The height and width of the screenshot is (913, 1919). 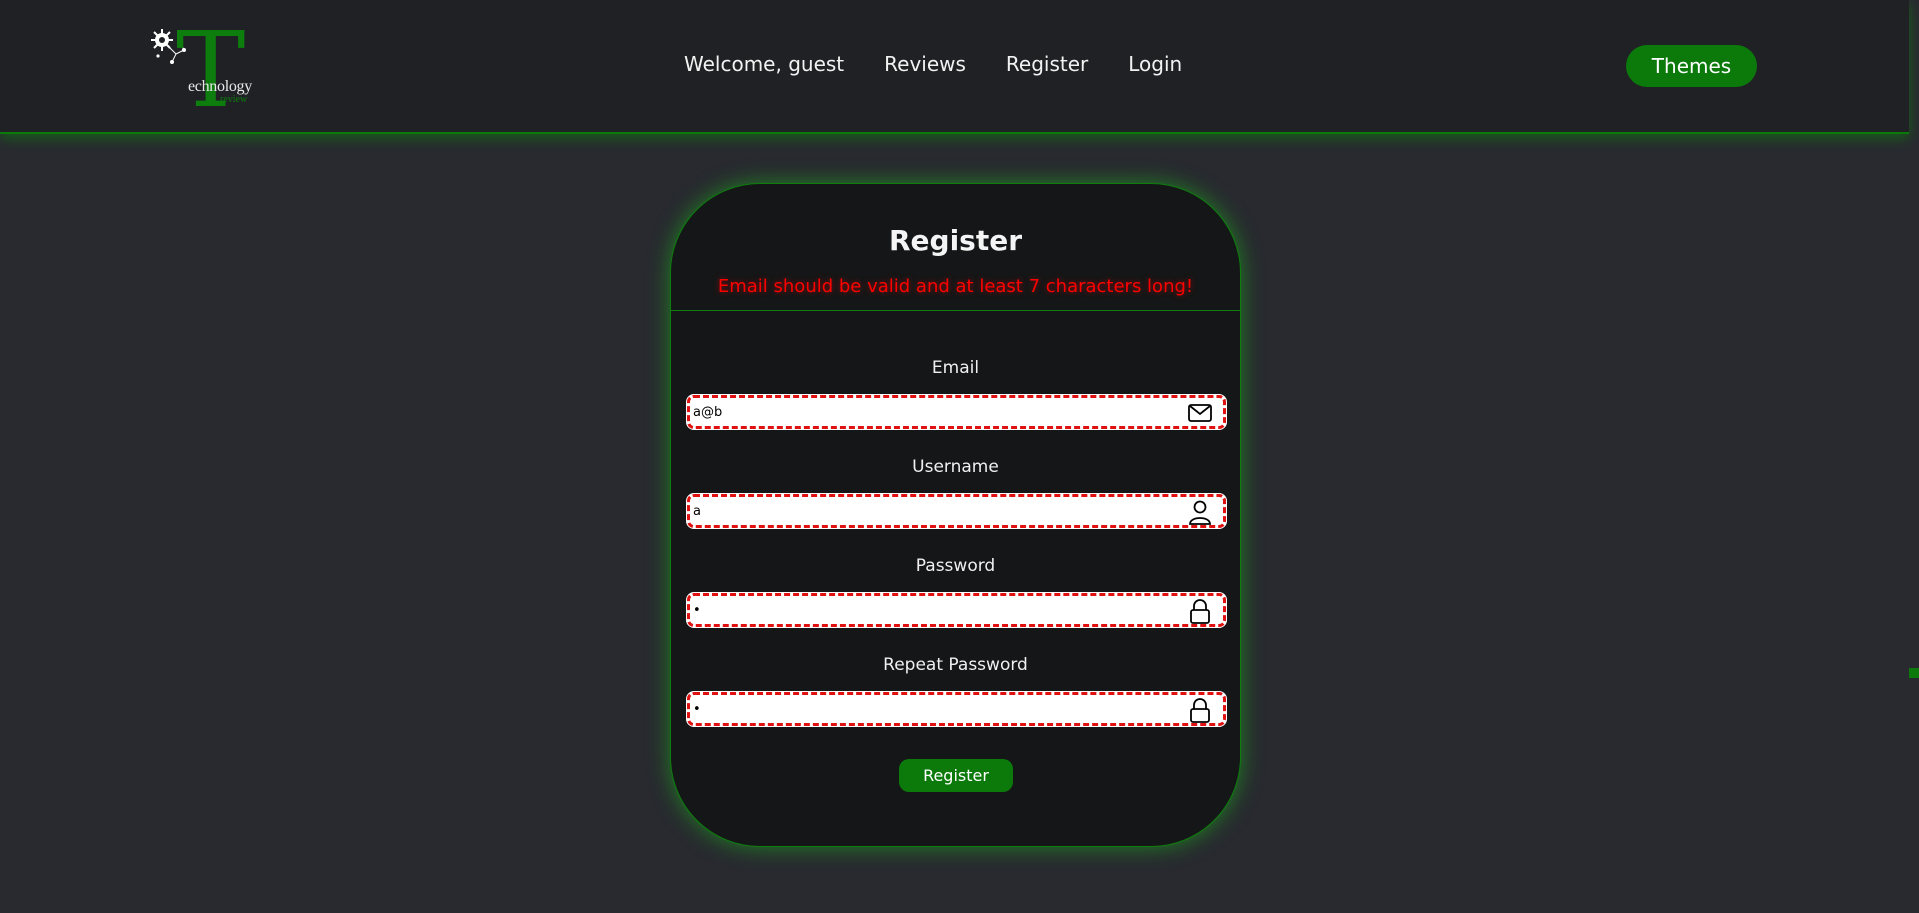 I want to click on nav-login: Login, so click(x=1155, y=64).